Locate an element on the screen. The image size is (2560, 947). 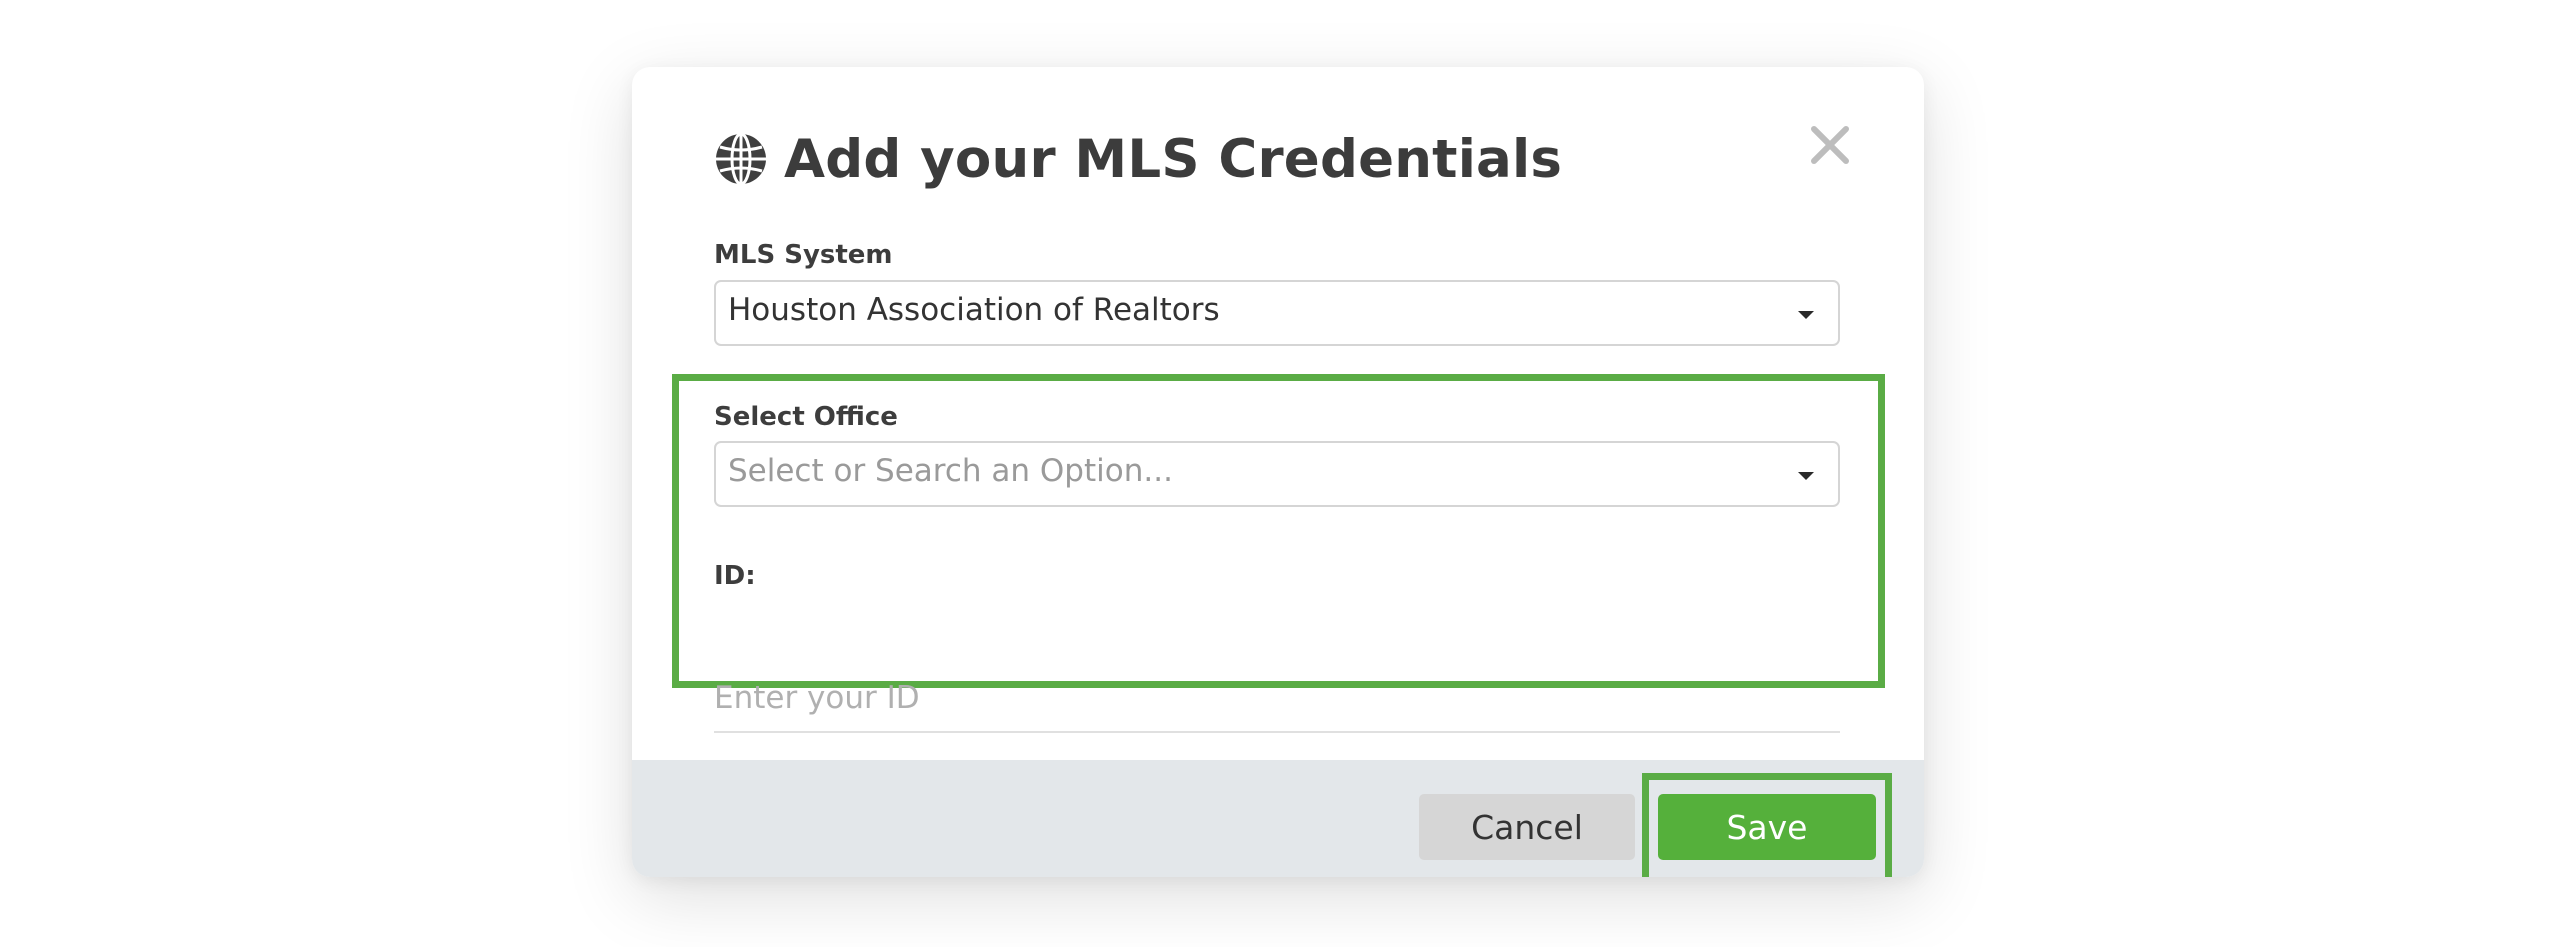
cancel-button: Cancel is located at coordinates (1527, 827).